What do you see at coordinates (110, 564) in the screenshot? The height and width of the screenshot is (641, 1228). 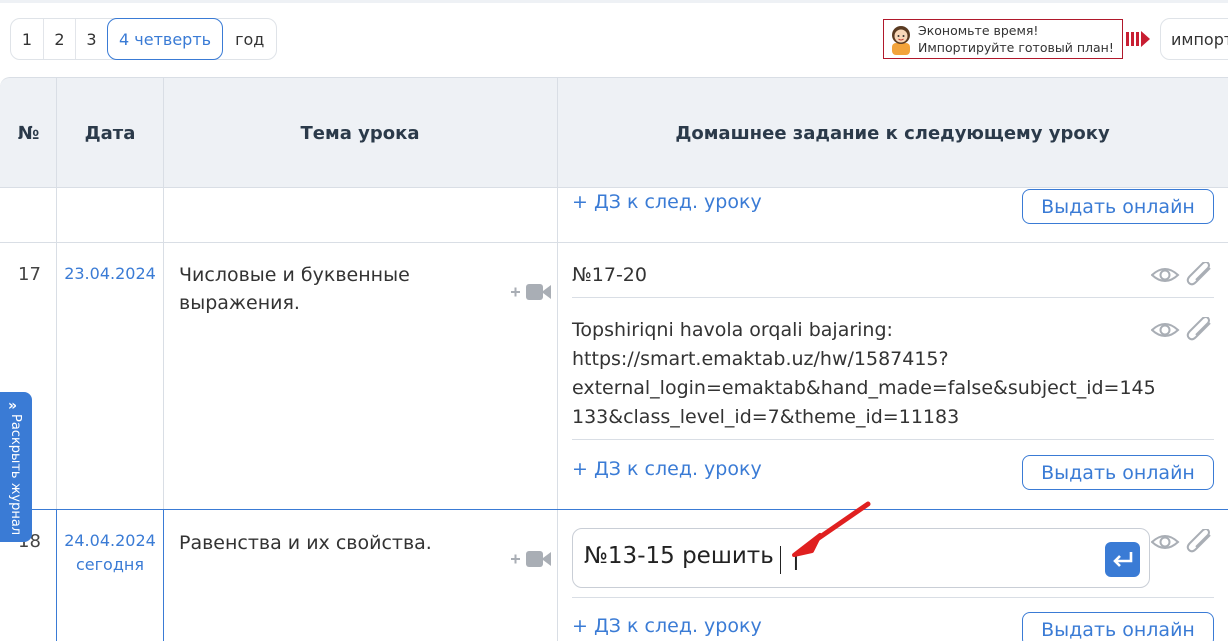 I see `today-label: сегодня` at bounding box center [110, 564].